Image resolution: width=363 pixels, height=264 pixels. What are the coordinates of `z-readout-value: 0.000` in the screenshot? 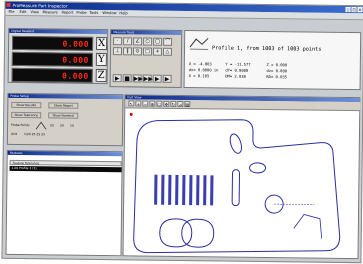 It's located at (75, 76).